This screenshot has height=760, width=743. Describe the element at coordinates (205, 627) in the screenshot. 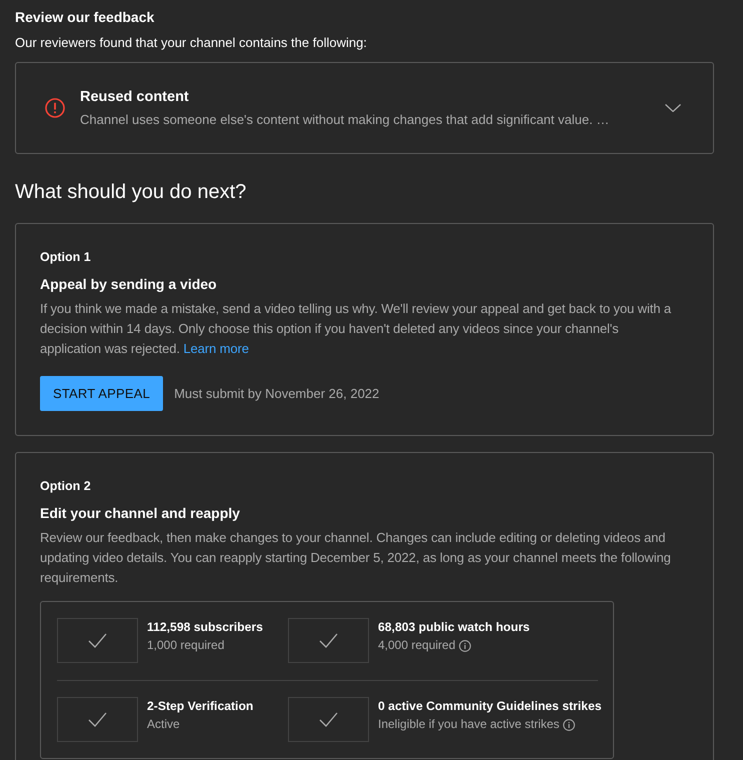

I see `requirement-title: 112,598 subscribers` at that location.